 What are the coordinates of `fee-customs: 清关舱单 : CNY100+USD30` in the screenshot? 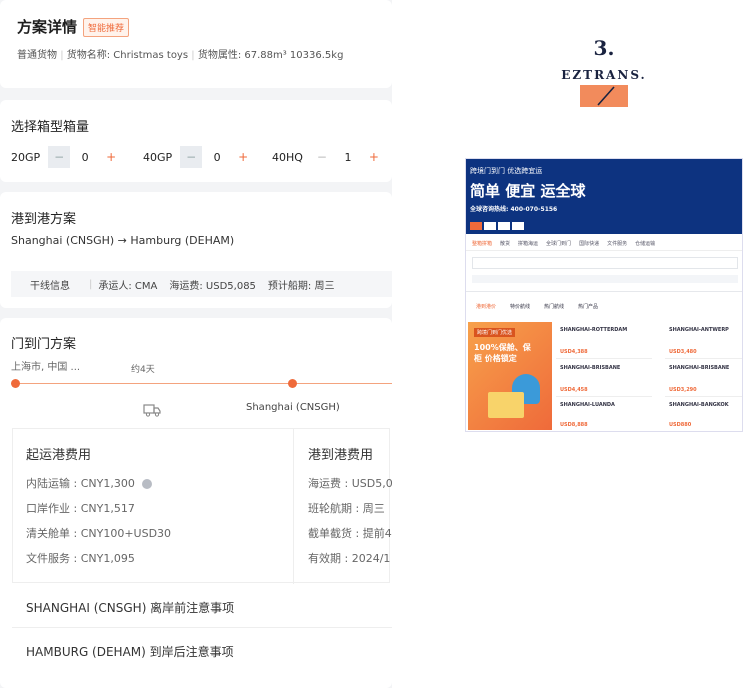 It's located at (99, 533).